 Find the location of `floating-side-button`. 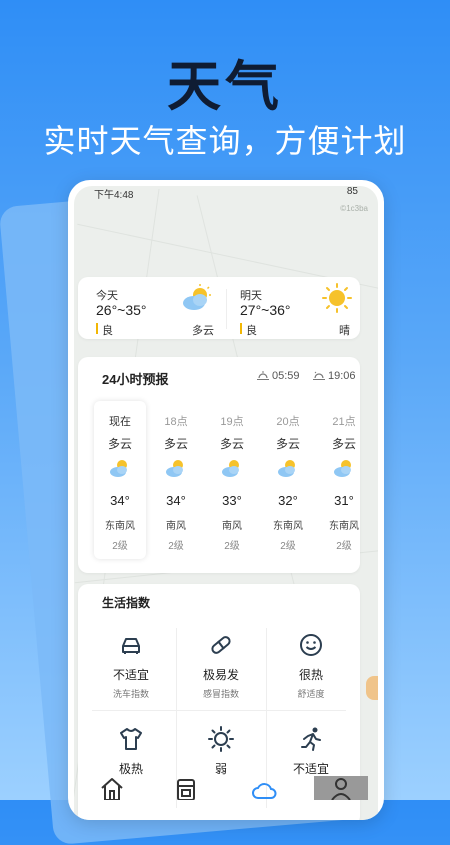

floating-side-button is located at coordinates (372, 688).